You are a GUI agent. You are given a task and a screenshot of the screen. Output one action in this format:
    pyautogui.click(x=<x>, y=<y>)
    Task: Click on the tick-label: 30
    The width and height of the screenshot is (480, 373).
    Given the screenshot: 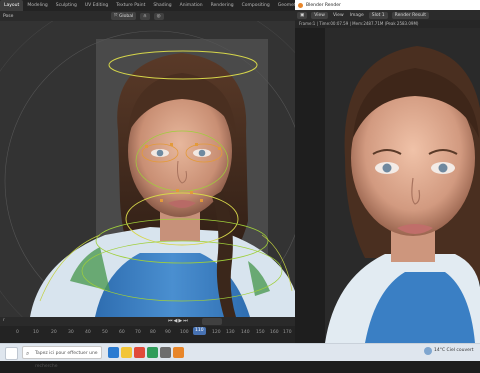 What is the action you would take?
    pyautogui.click(x=71, y=332)
    